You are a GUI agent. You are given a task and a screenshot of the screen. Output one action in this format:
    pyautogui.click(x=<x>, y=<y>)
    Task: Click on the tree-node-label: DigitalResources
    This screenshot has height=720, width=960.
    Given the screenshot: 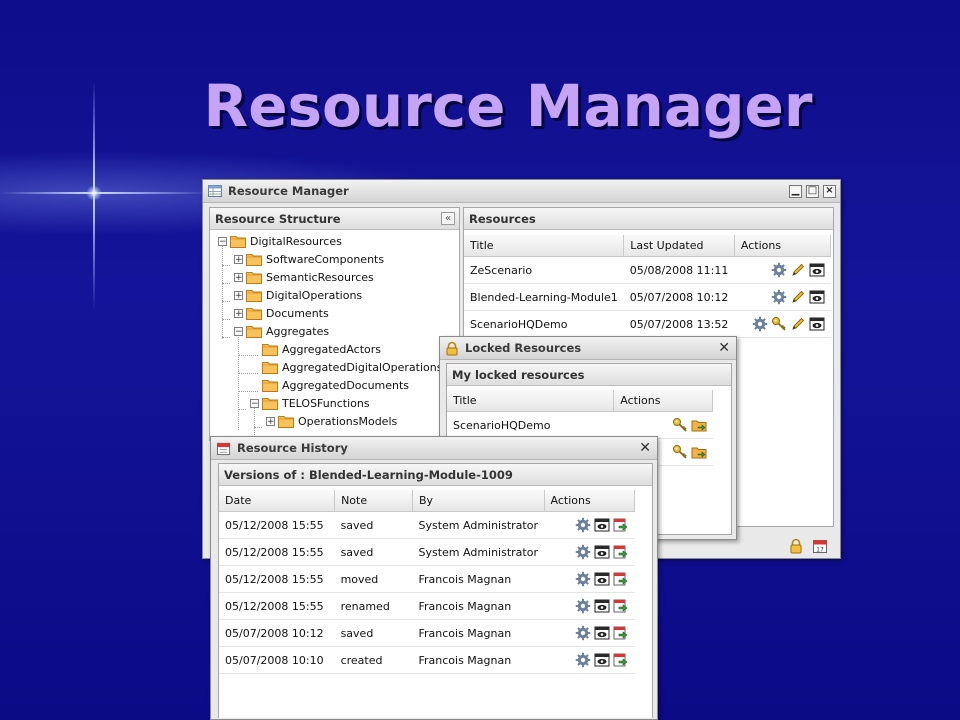 What is the action you would take?
    pyautogui.click(x=296, y=241)
    